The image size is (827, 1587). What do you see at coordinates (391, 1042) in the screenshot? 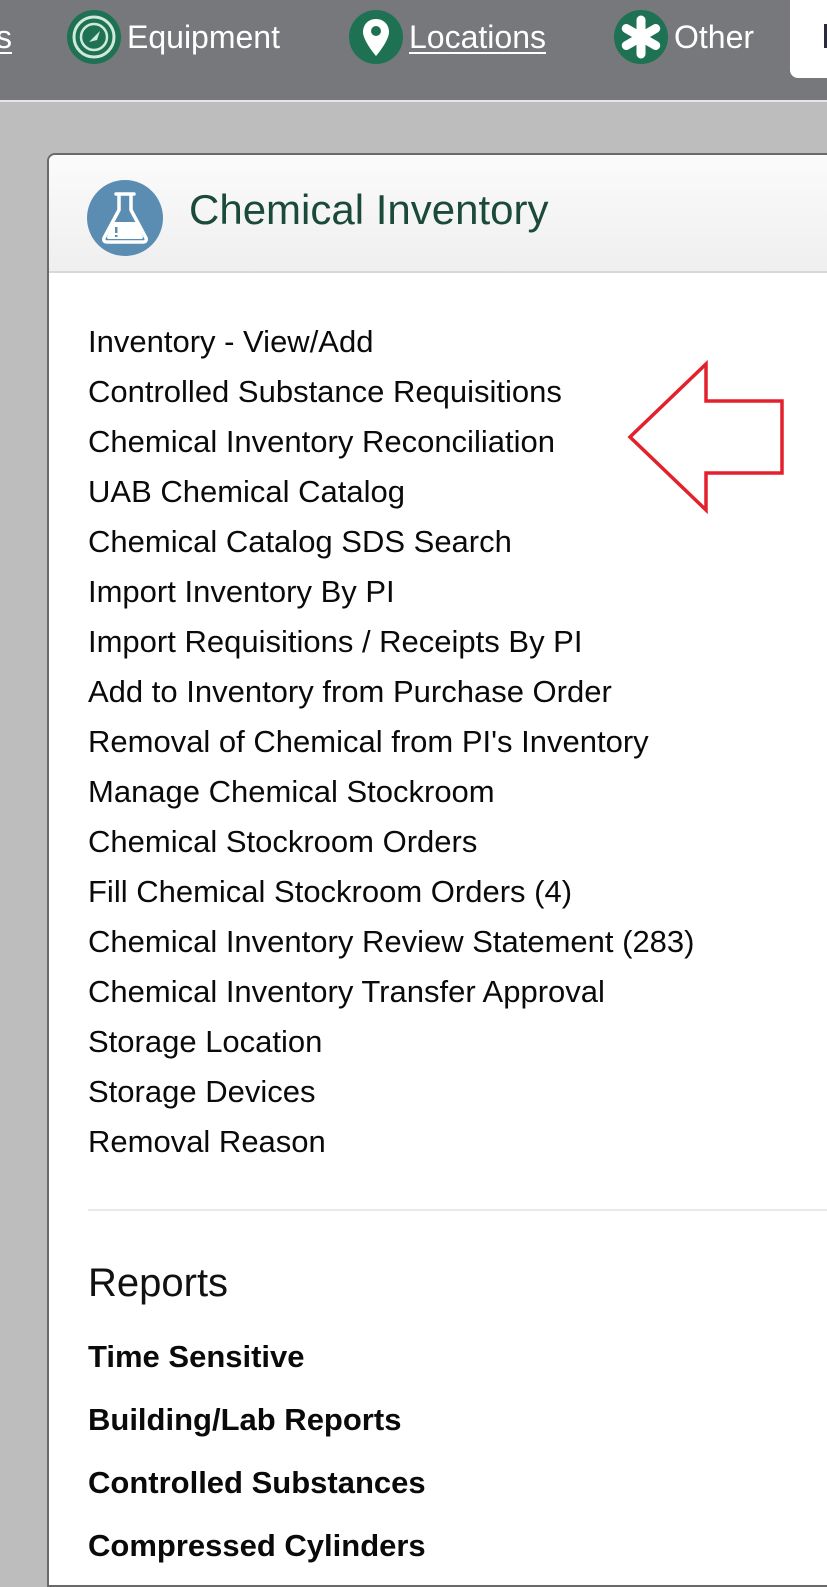
I see `link-storage-location: Storage Location` at bounding box center [391, 1042].